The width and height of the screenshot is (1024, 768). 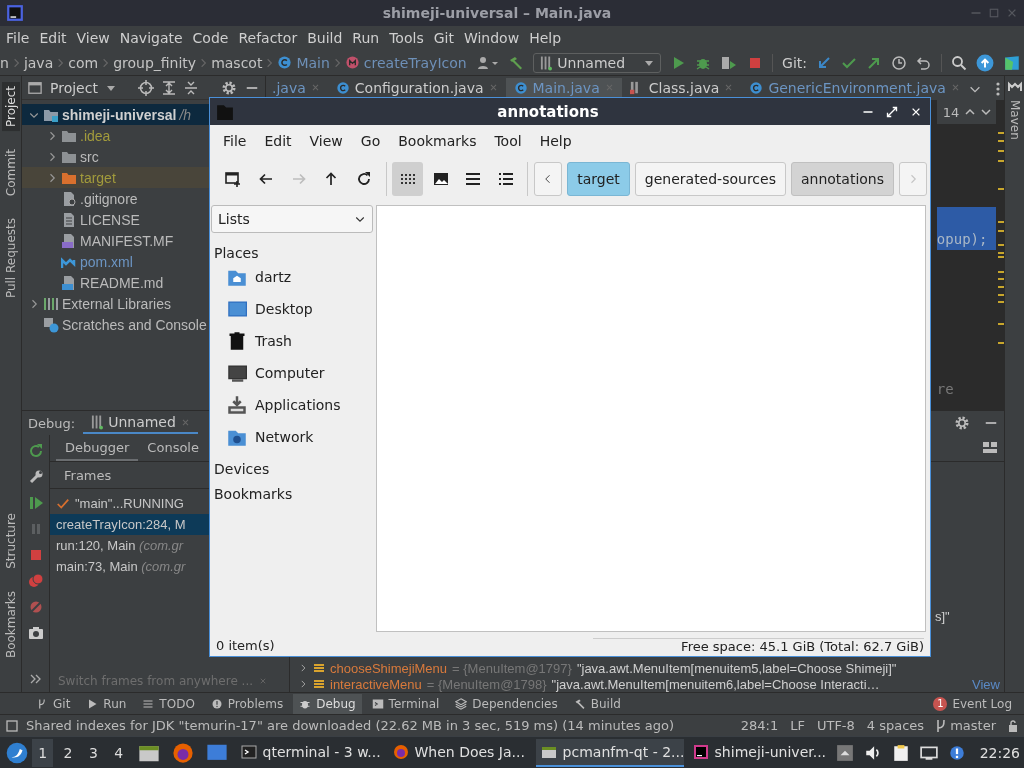 I want to click on frame-item: run:120, Main (com.gr, so click(x=120, y=545).